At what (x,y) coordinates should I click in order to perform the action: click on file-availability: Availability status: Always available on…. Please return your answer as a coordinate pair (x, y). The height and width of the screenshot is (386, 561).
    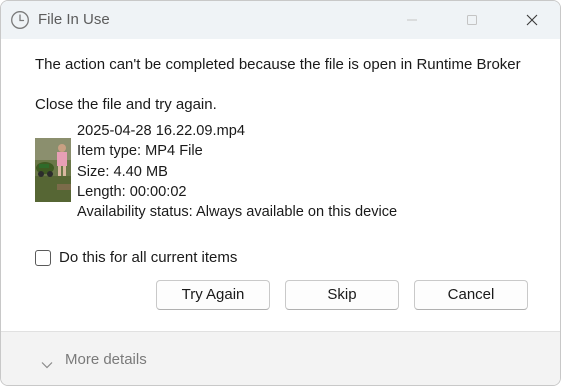
    Looking at the image, I should click on (237, 212).